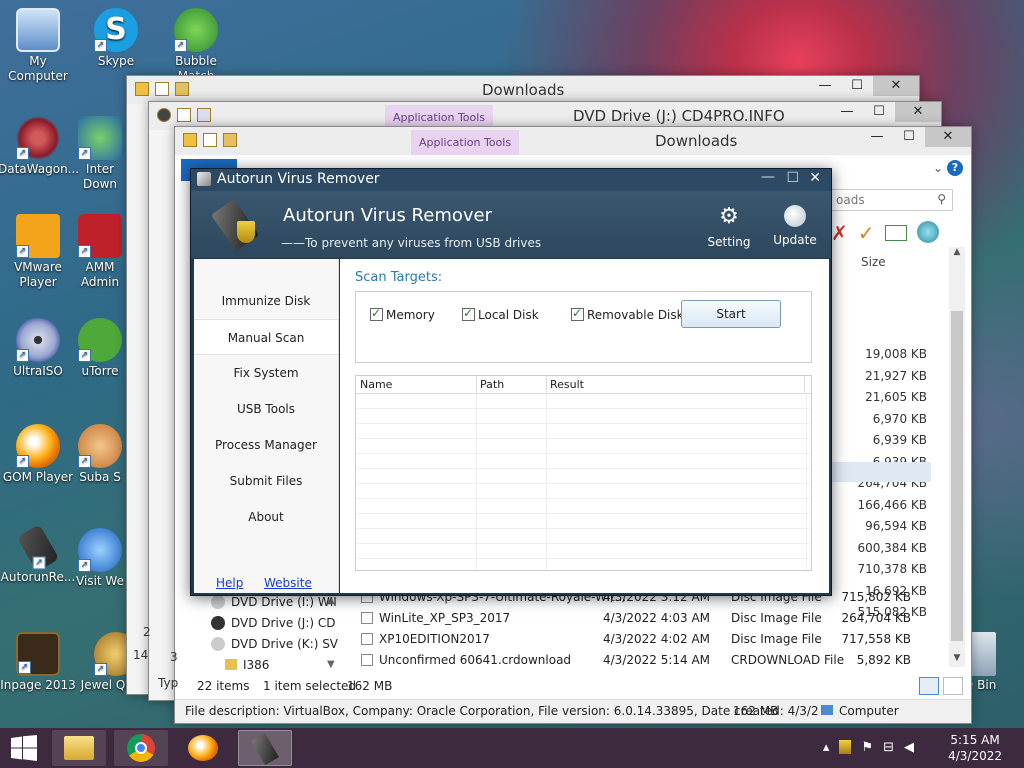  Describe the element at coordinates (100, 348) in the screenshot. I see `desktop-icon-utorrent: ➚ uTorre` at that location.